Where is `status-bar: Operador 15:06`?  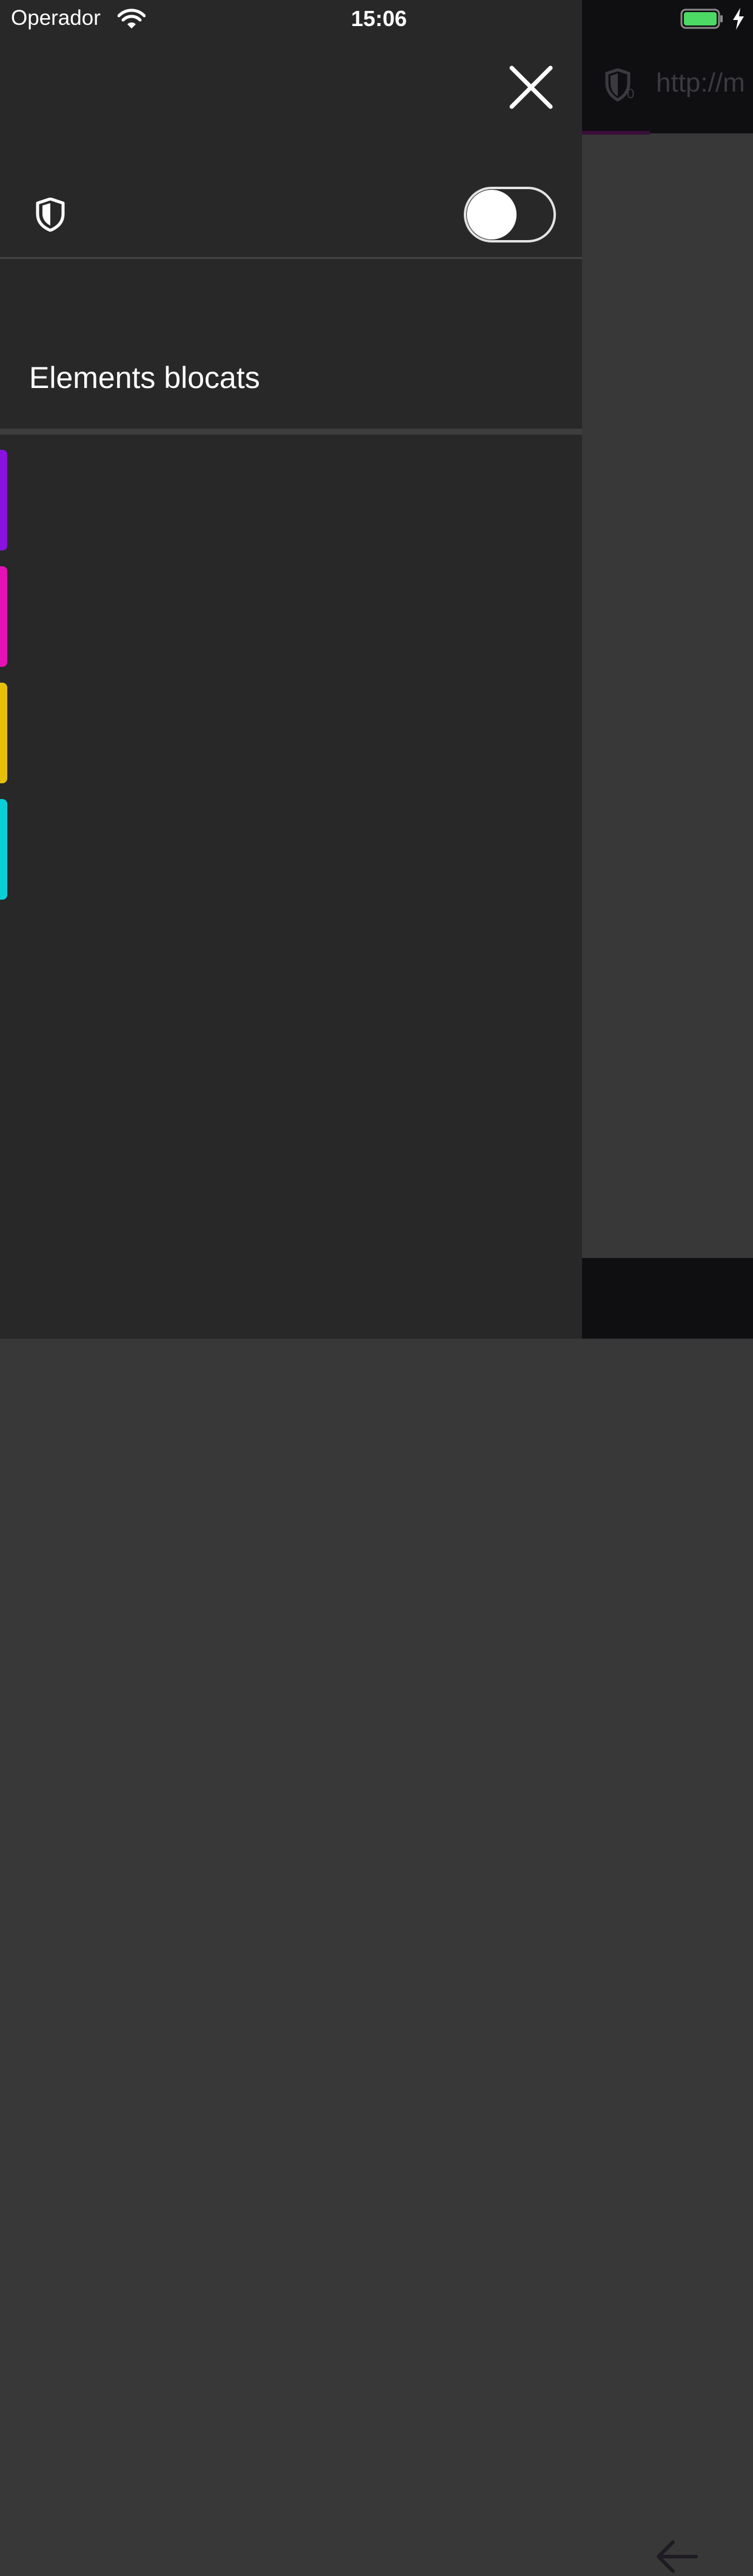
status-bar: Operador 15:06 is located at coordinates (376, 19).